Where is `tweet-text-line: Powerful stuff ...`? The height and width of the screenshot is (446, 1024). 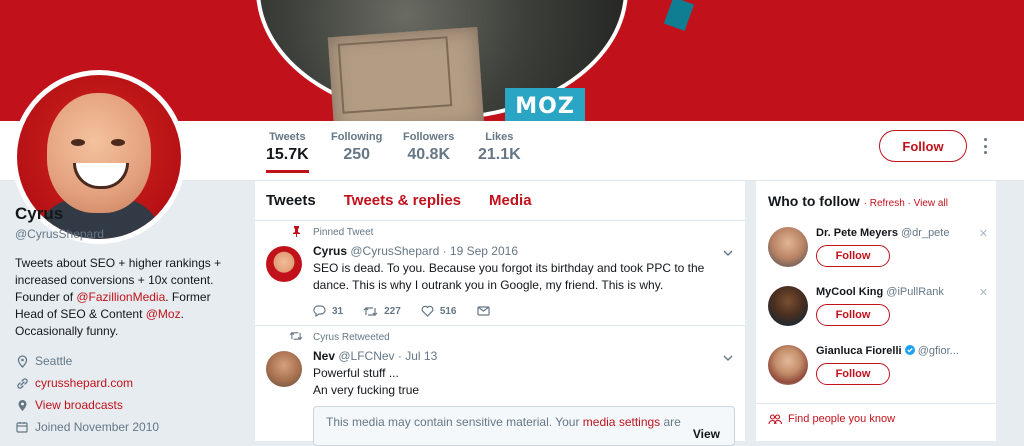 tweet-text-line: Powerful stuff ... is located at coordinates (356, 373).